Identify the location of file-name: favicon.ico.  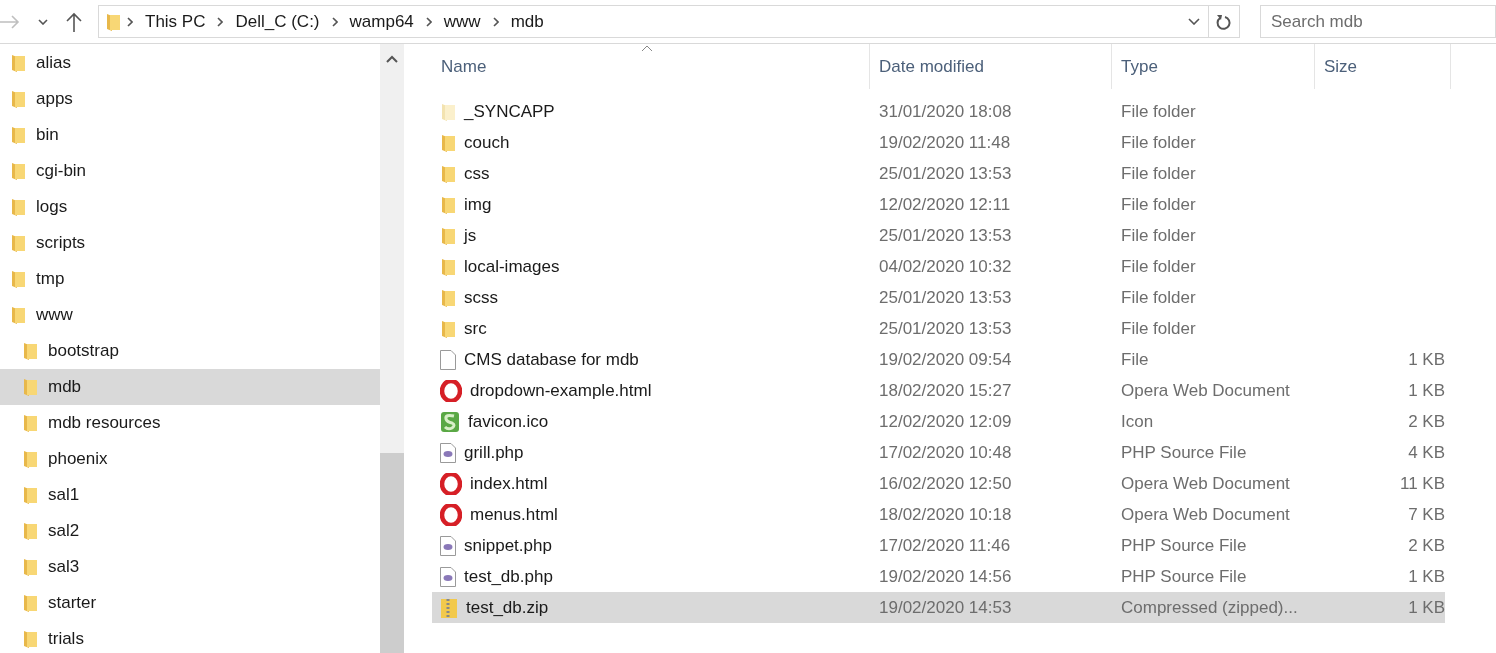
(508, 421).